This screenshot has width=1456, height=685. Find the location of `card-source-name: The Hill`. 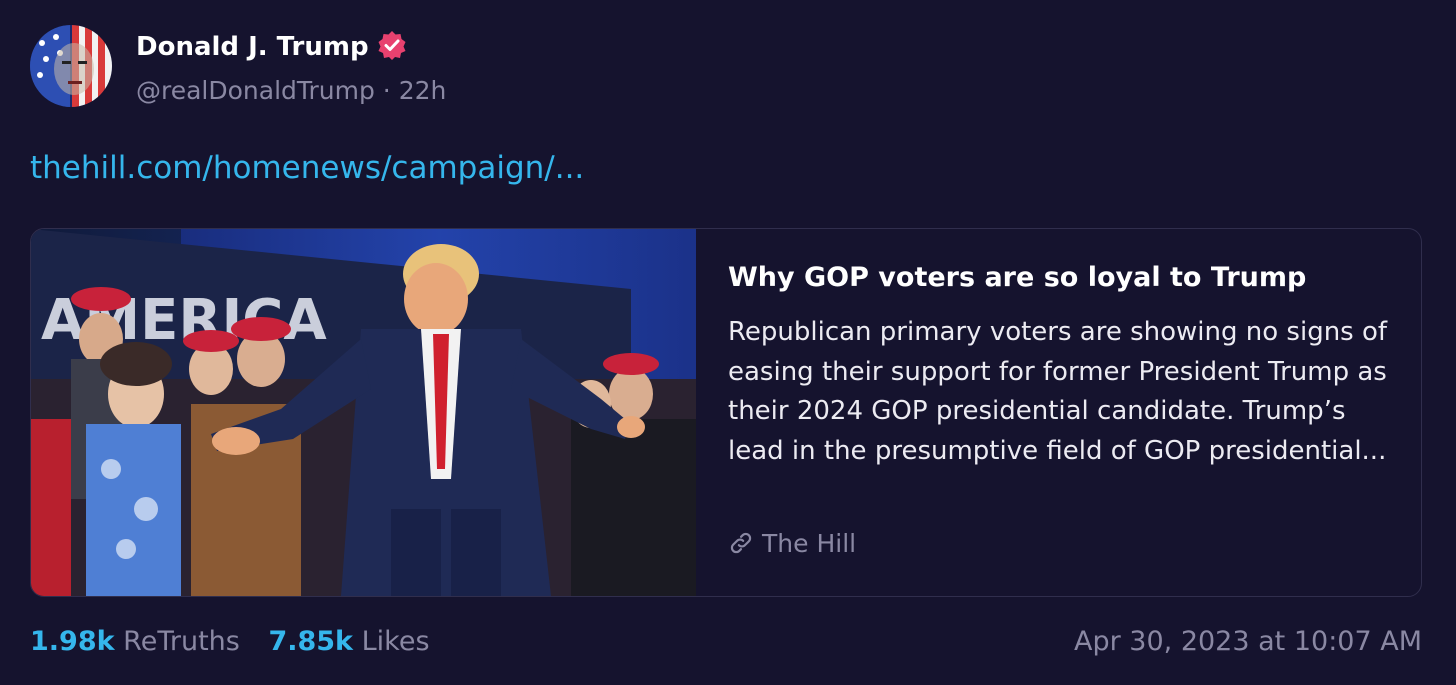

card-source-name: The Hill is located at coordinates (809, 543).